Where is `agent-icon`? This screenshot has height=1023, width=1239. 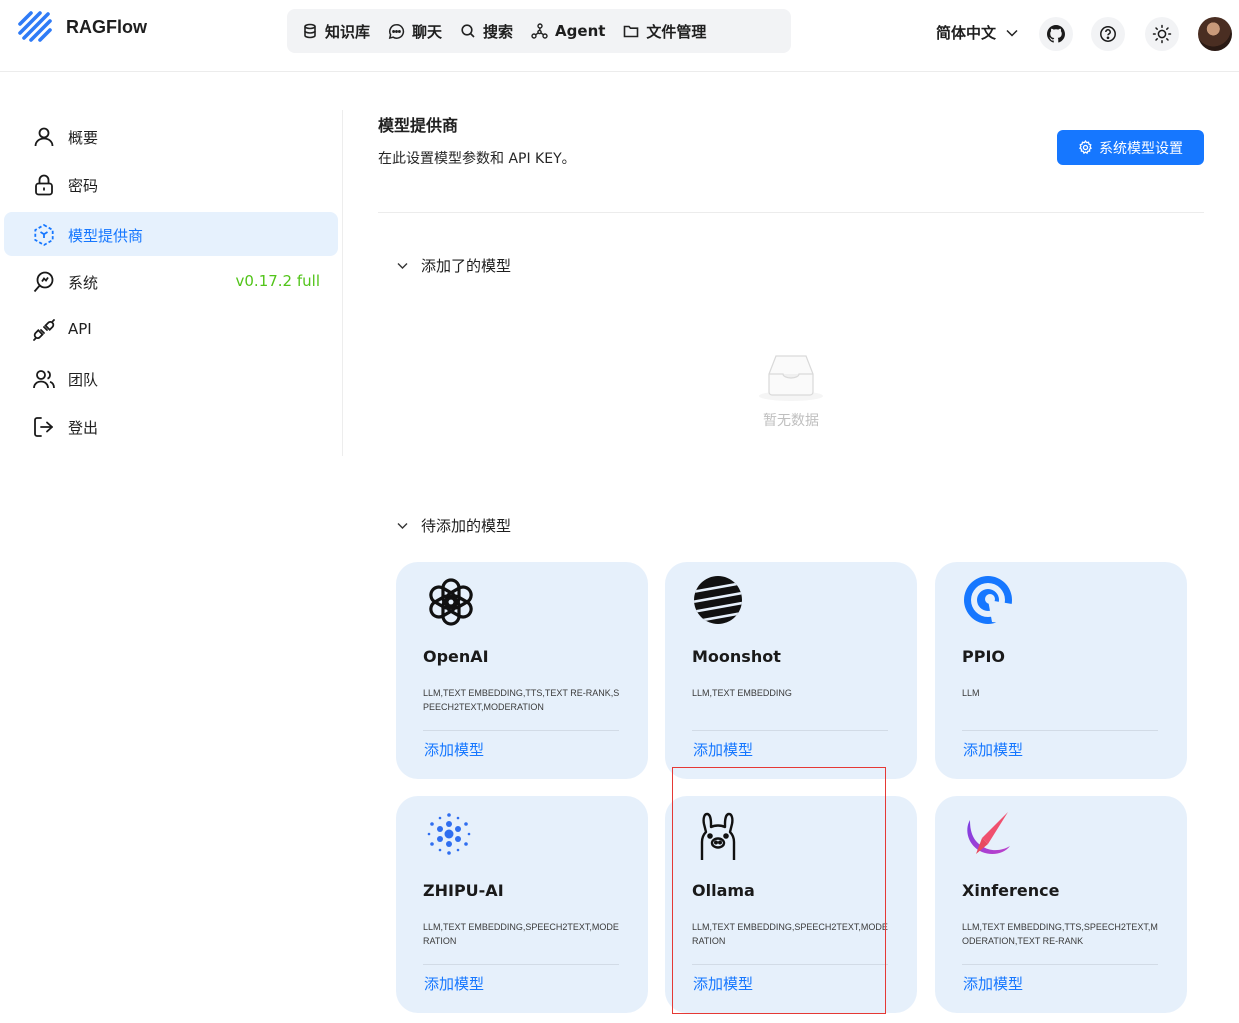
agent-icon is located at coordinates (539, 30).